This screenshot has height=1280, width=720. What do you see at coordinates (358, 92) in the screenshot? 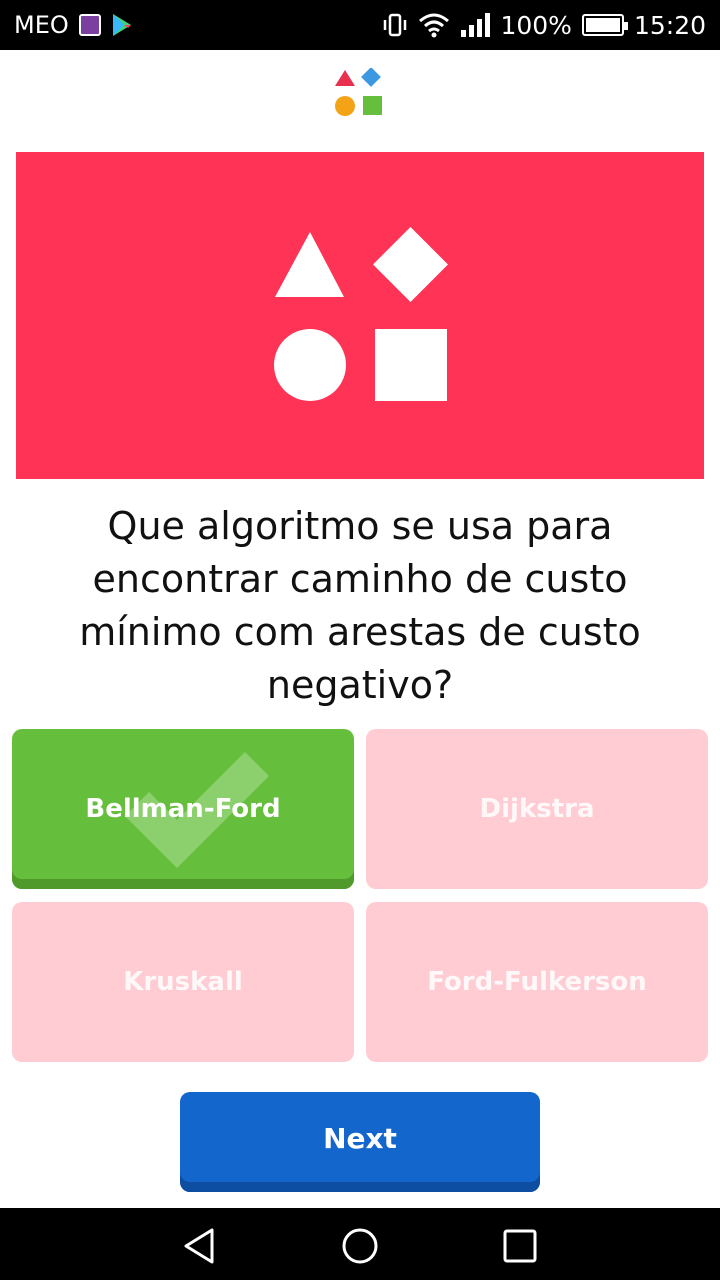
I see `app-logo-icon` at bounding box center [358, 92].